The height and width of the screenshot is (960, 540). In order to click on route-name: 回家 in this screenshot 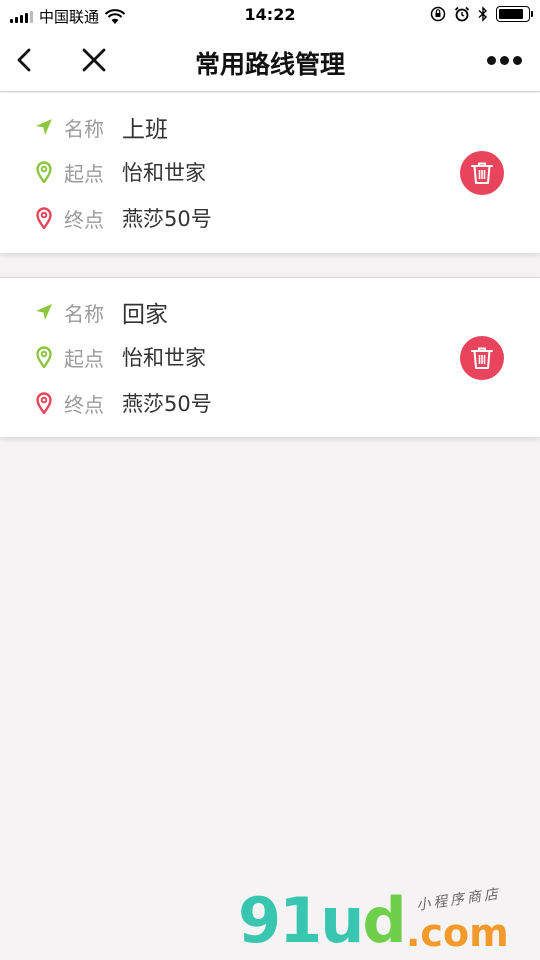, I will do `click(145, 315)`.